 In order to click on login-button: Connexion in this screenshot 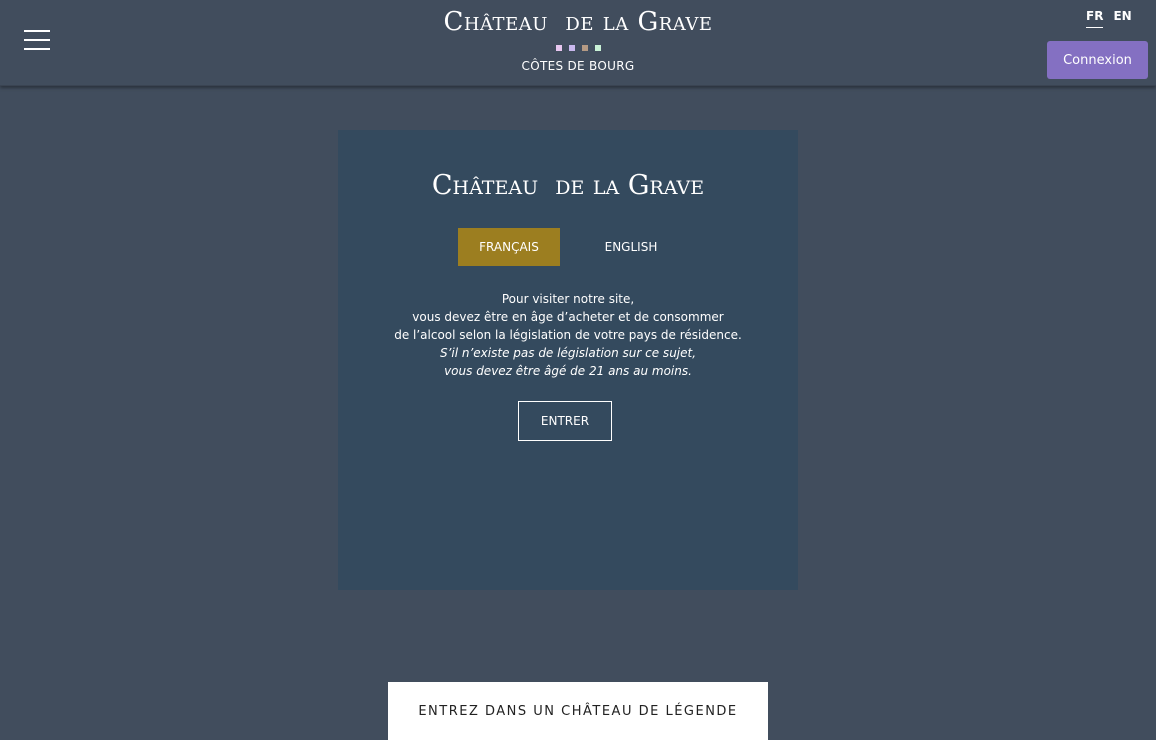, I will do `click(1097, 60)`.